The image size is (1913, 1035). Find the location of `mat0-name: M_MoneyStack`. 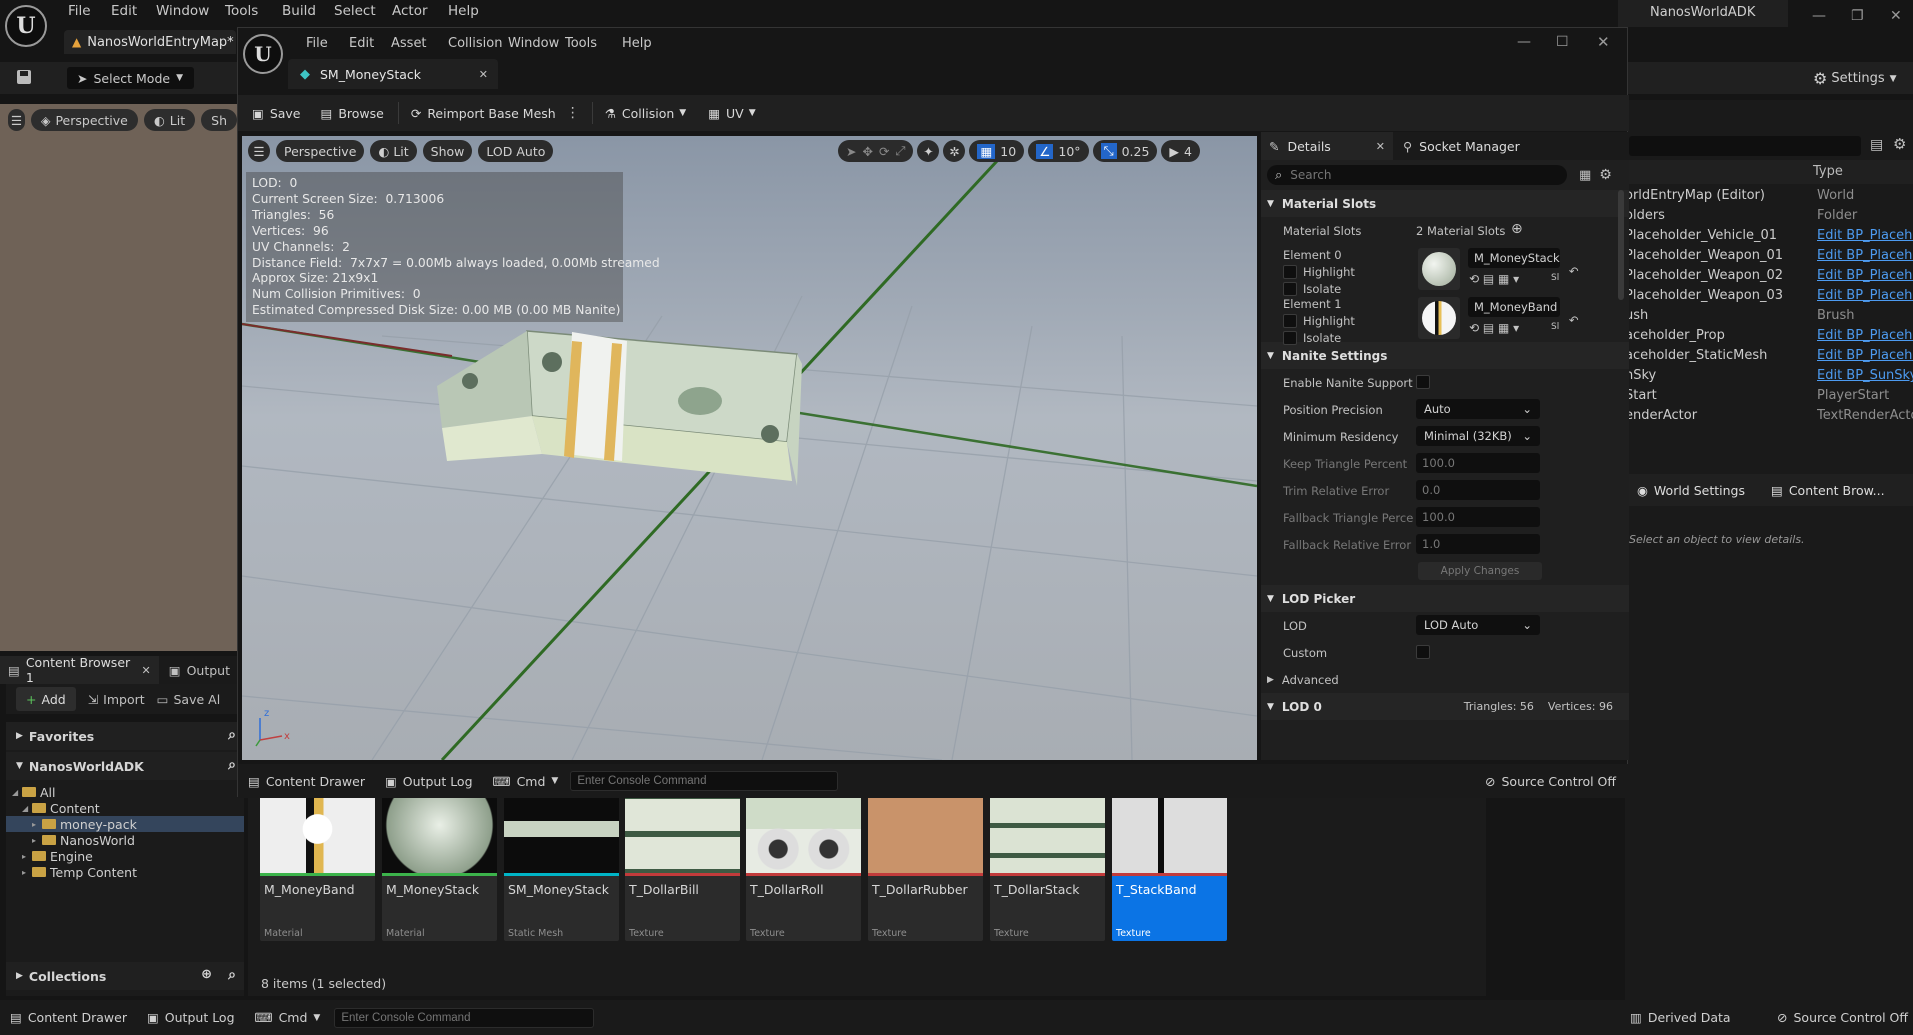

mat0-name: M_MoneyStack is located at coordinates (1514, 258).